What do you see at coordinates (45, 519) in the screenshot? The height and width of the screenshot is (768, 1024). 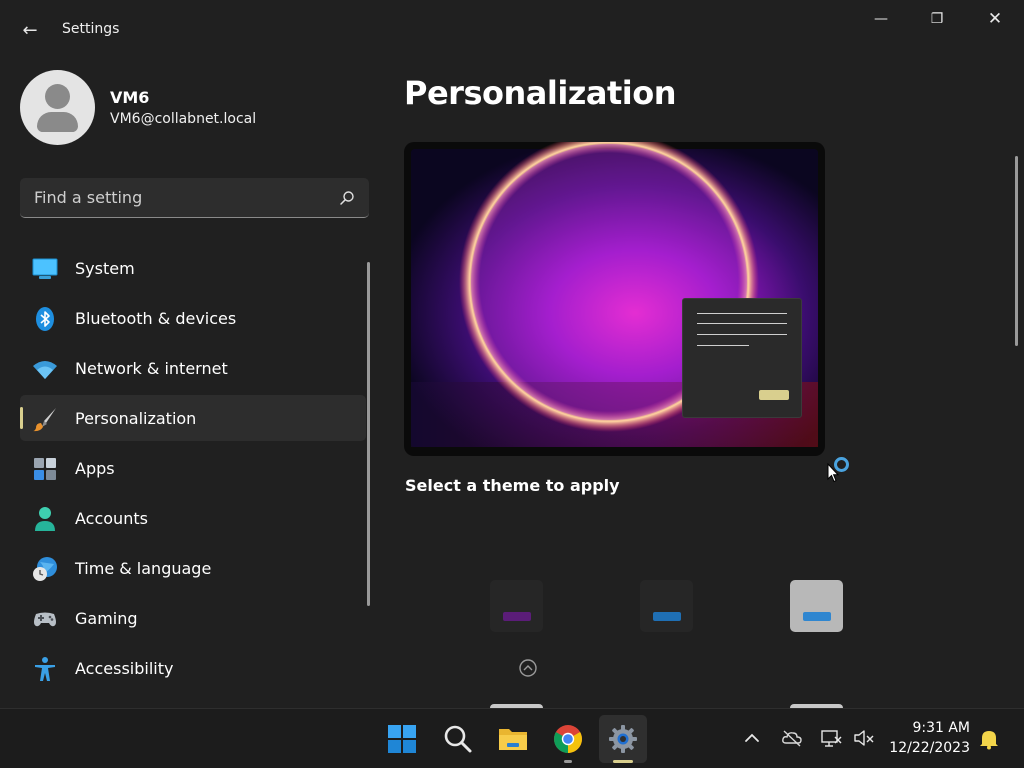 I see `person-icon` at bounding box center [45, 519].